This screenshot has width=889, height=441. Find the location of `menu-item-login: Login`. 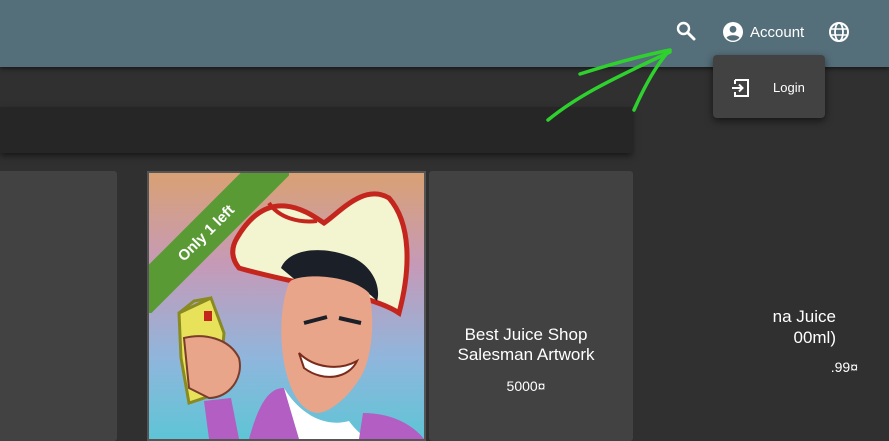

menu-item-login: Login is located at coordinates (769, 86).